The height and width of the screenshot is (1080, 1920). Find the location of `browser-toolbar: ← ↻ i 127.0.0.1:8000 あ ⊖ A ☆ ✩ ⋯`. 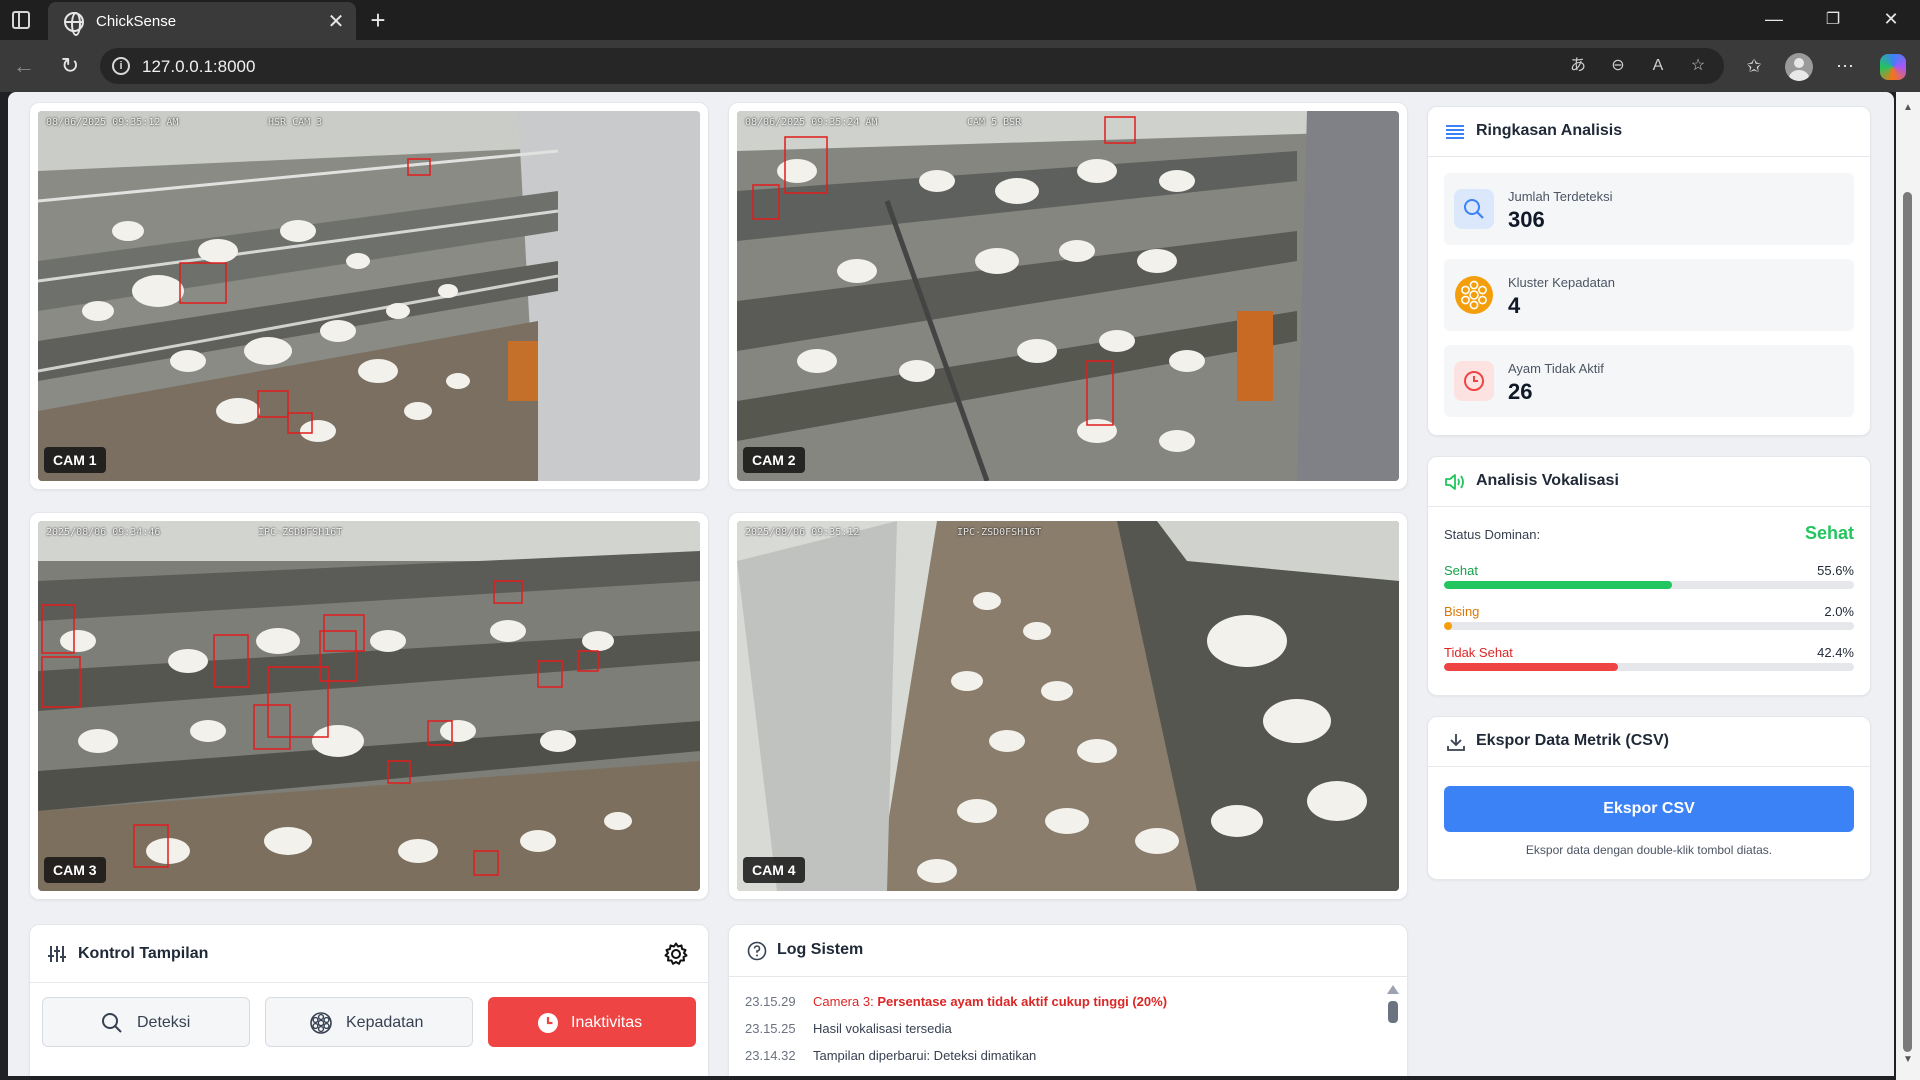

browser-toolbar: ← ↻ i 127.0.0.1:8000 あ ⊖ A ☆ ✩ ⋯ is located at coordinates (960, 66).